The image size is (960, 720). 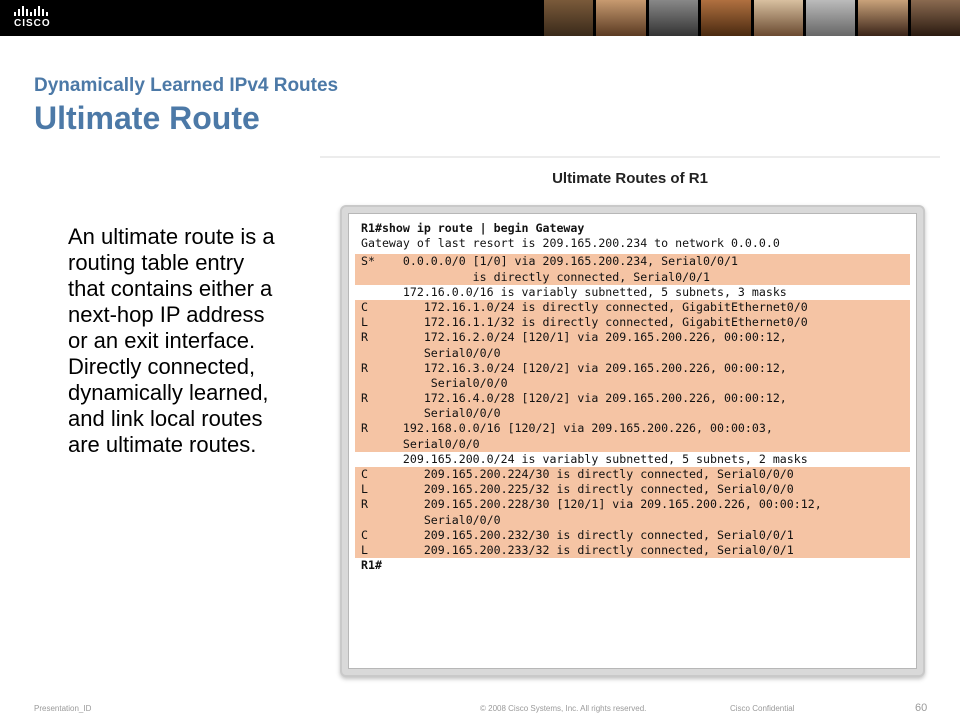 What do you see at coordinates (371, 565) in the screenshot?
I see `terminal-end-prompt: R1#` at bounding box center [371, 565].